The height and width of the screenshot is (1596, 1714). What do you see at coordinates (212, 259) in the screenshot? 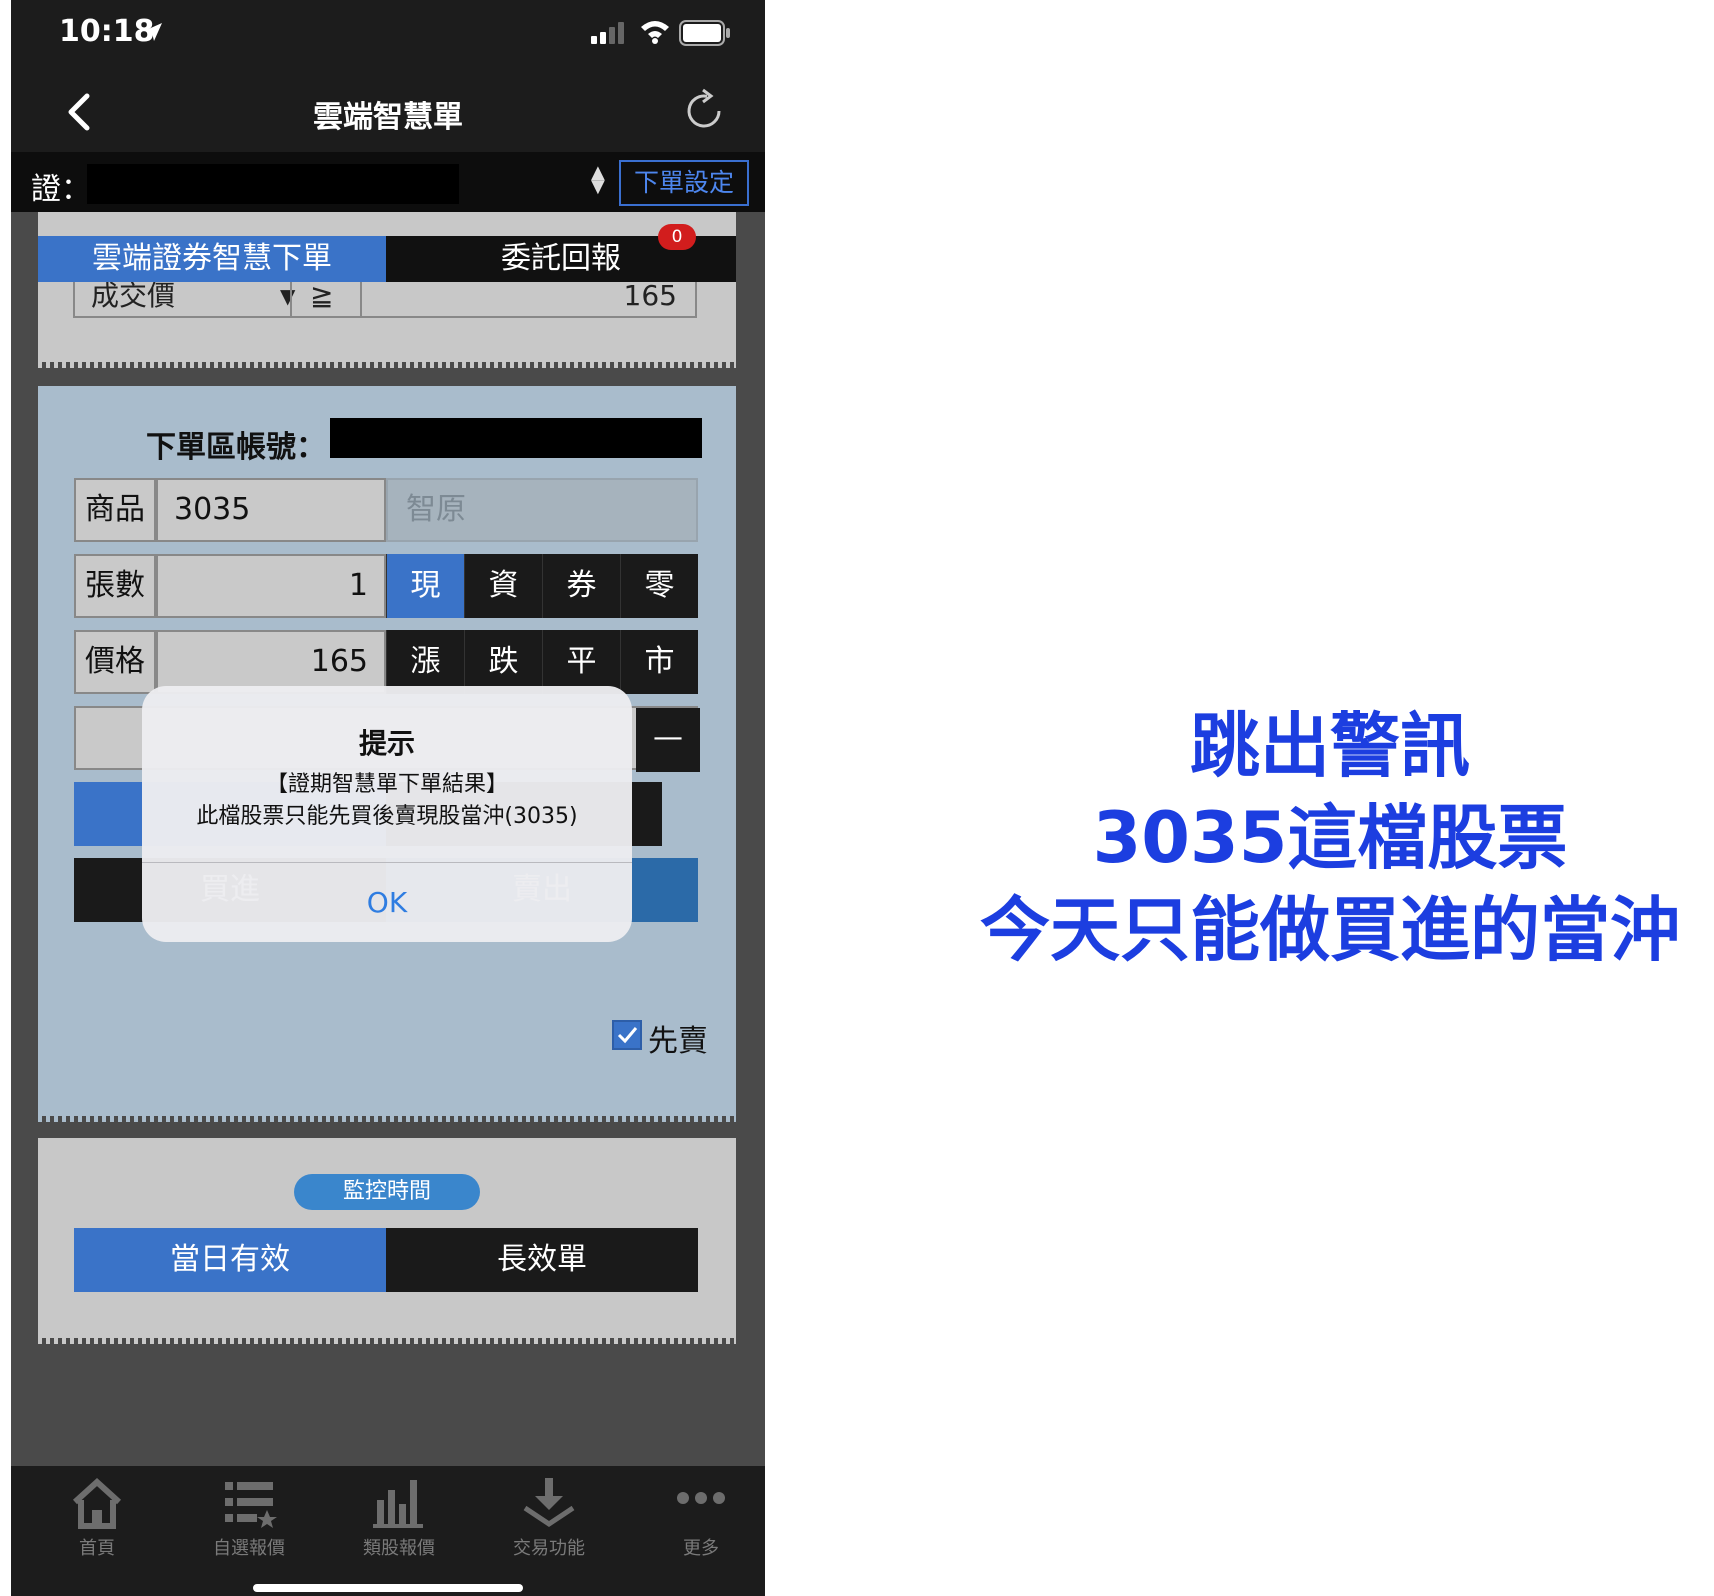
I see `tab-cloud-order: 雲端證券智慧下單` at bounding box center [212, 259].